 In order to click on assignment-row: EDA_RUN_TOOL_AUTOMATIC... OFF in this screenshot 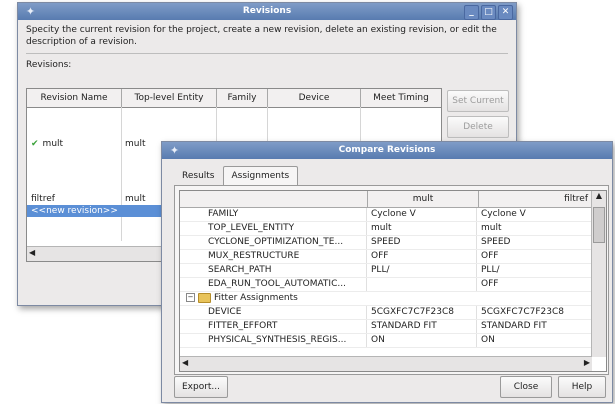, I will do `click(385, 285)`.